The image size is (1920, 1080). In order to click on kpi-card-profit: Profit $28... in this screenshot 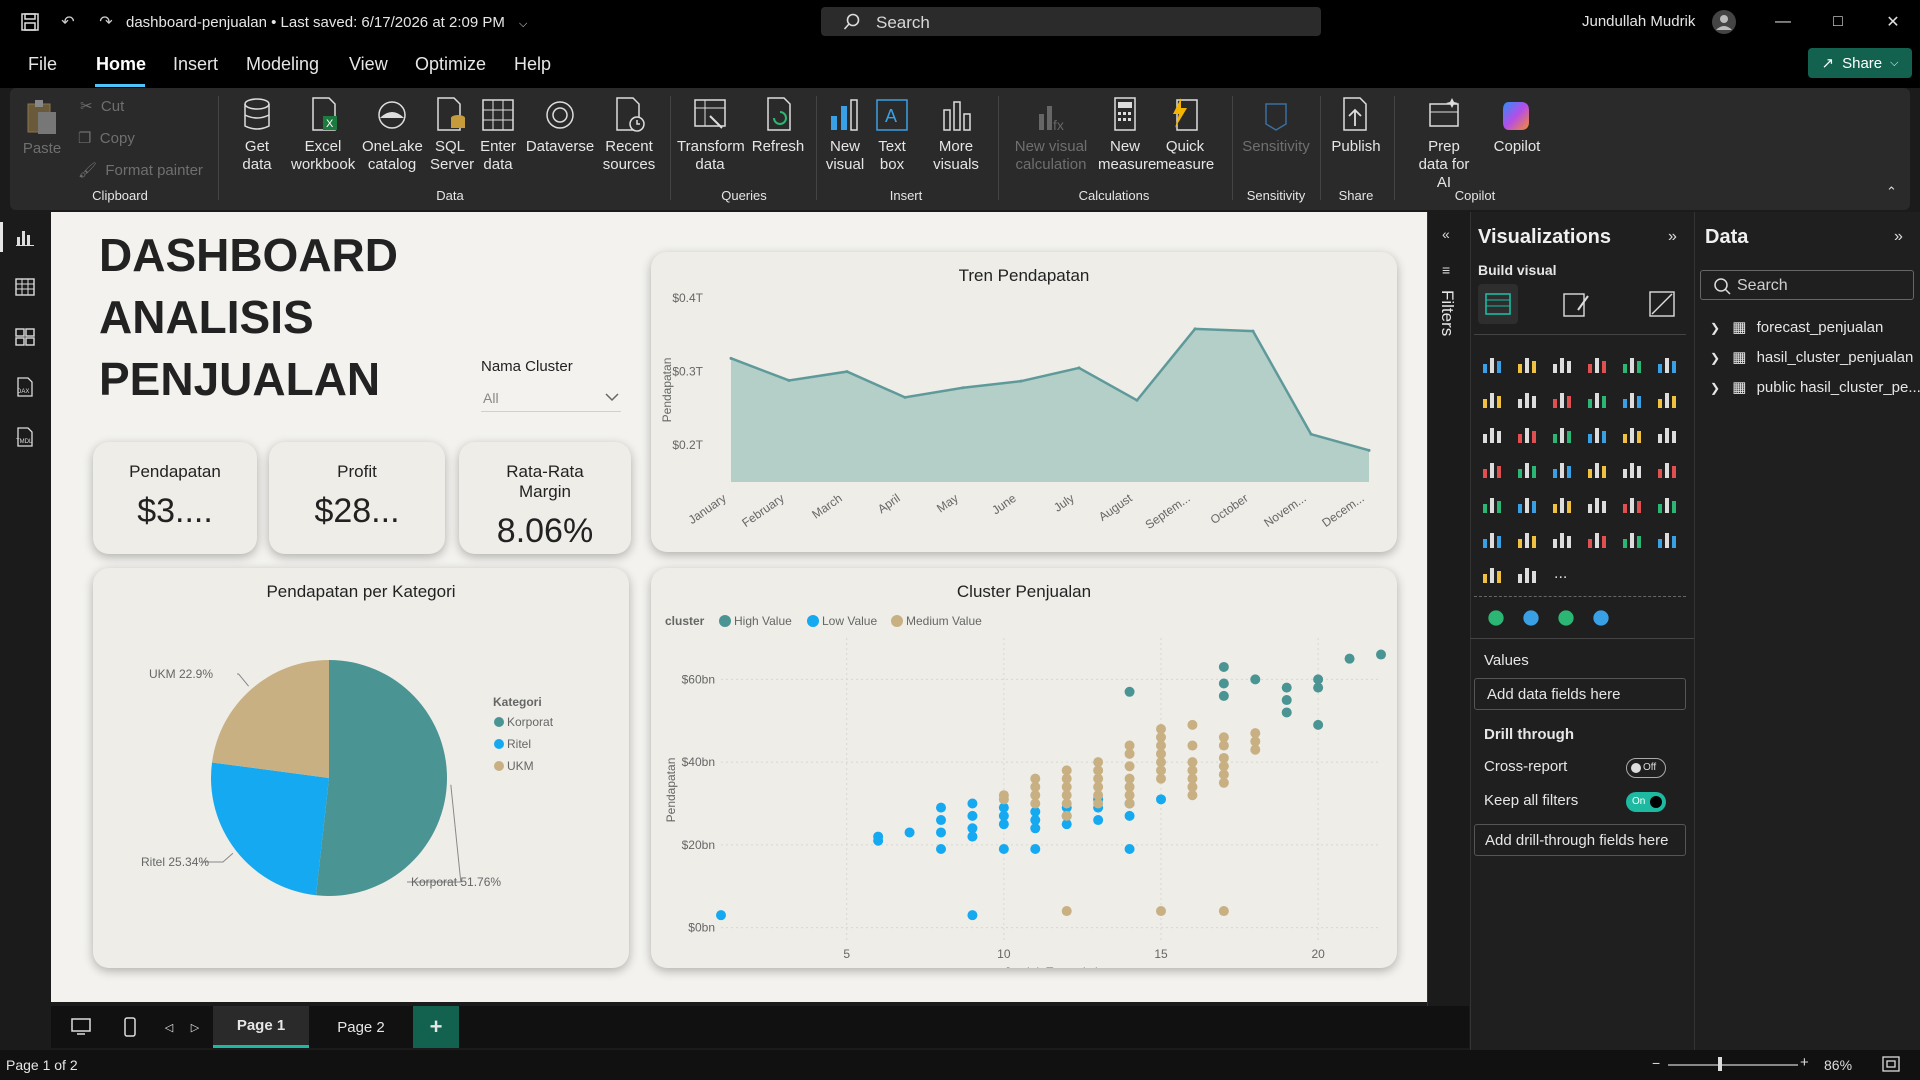, I will do `click(357, 498)`.